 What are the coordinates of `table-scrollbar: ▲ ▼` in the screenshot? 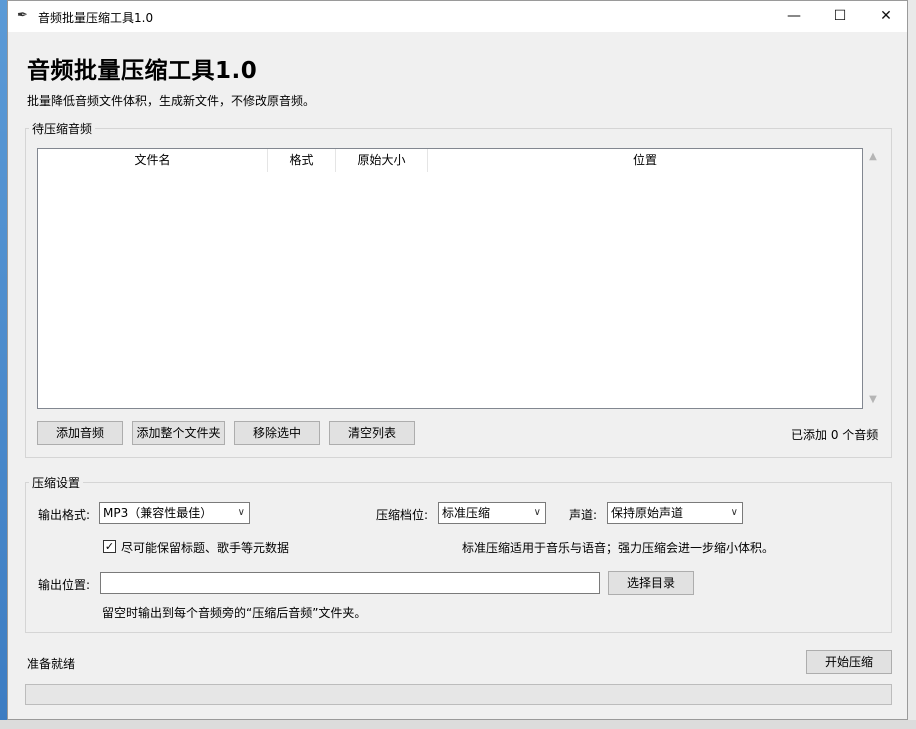 It's located at (873, 278).